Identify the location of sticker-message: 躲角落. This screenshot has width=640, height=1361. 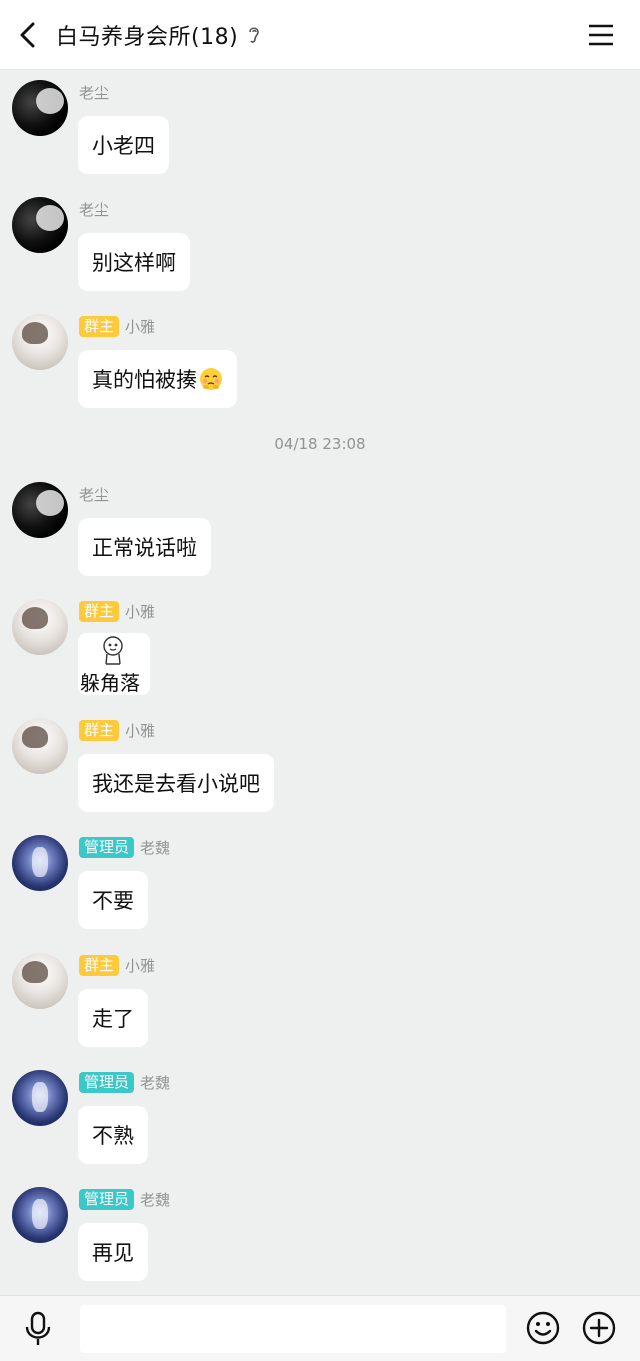
(114, 664).